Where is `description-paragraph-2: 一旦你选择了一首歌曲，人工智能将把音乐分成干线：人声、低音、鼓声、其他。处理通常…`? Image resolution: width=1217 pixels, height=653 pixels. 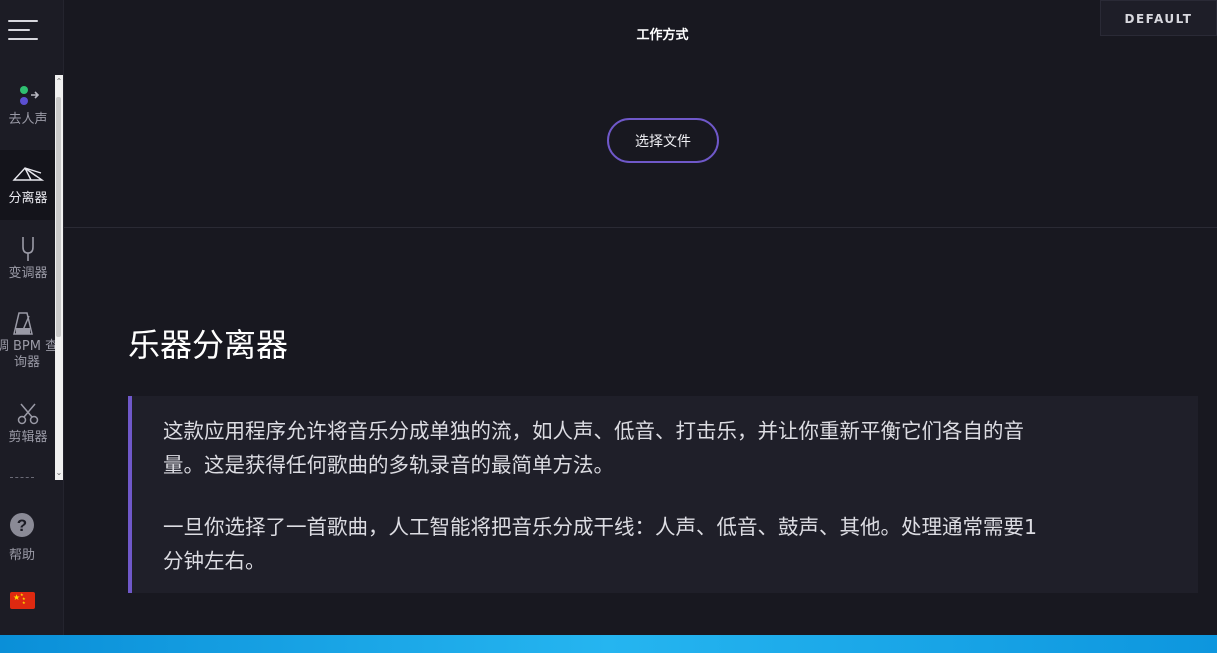
description-paragraph-2: 一旦你选择了一首歌曲，人工智能将把音乐分成干线：人声、低音、鼓声、其他。处理通常… is located at coordinates (663, 544).